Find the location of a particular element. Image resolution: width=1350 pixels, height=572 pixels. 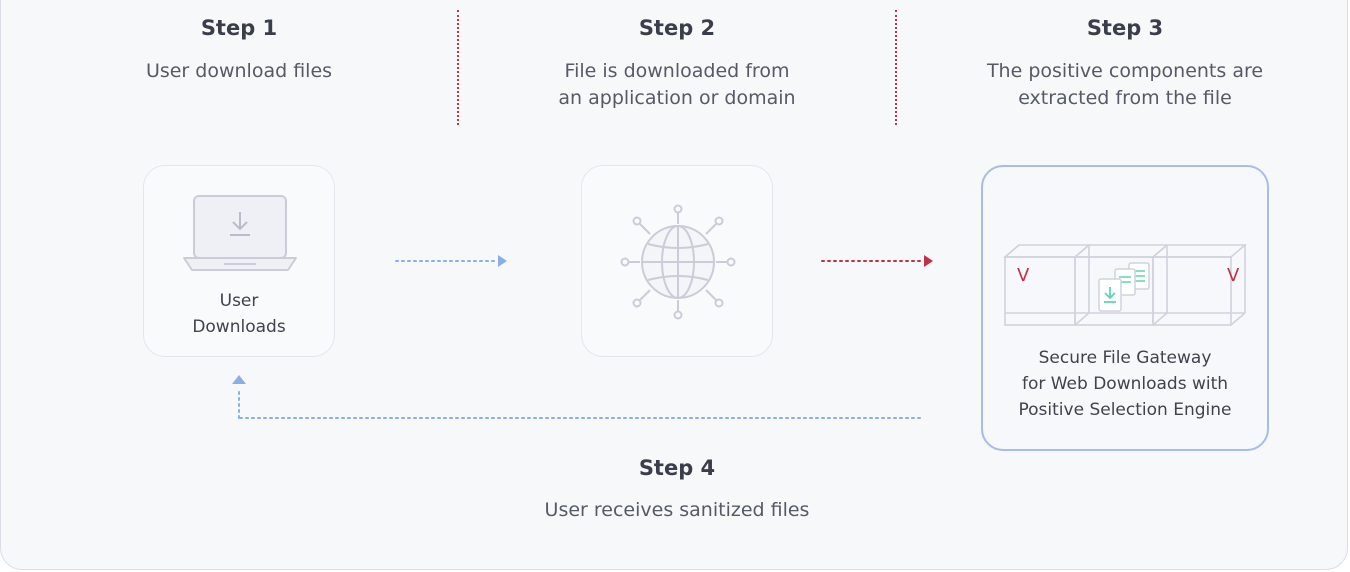

arrow-internet-to-gateway is located at coordinates (877, 261).